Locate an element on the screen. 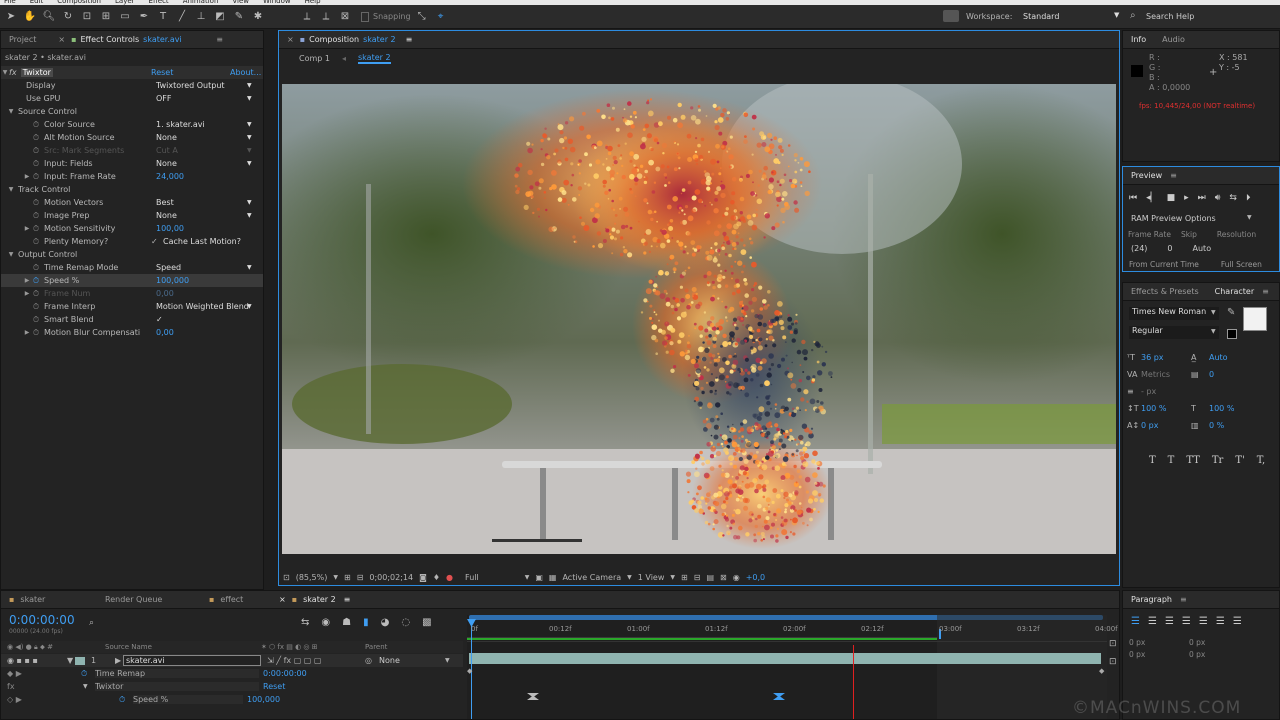 Image resolution: width=1280 pixels, height=720 pixels. effect-prop-dropdown: Twixtored Output is located at coordinates (206, 85).